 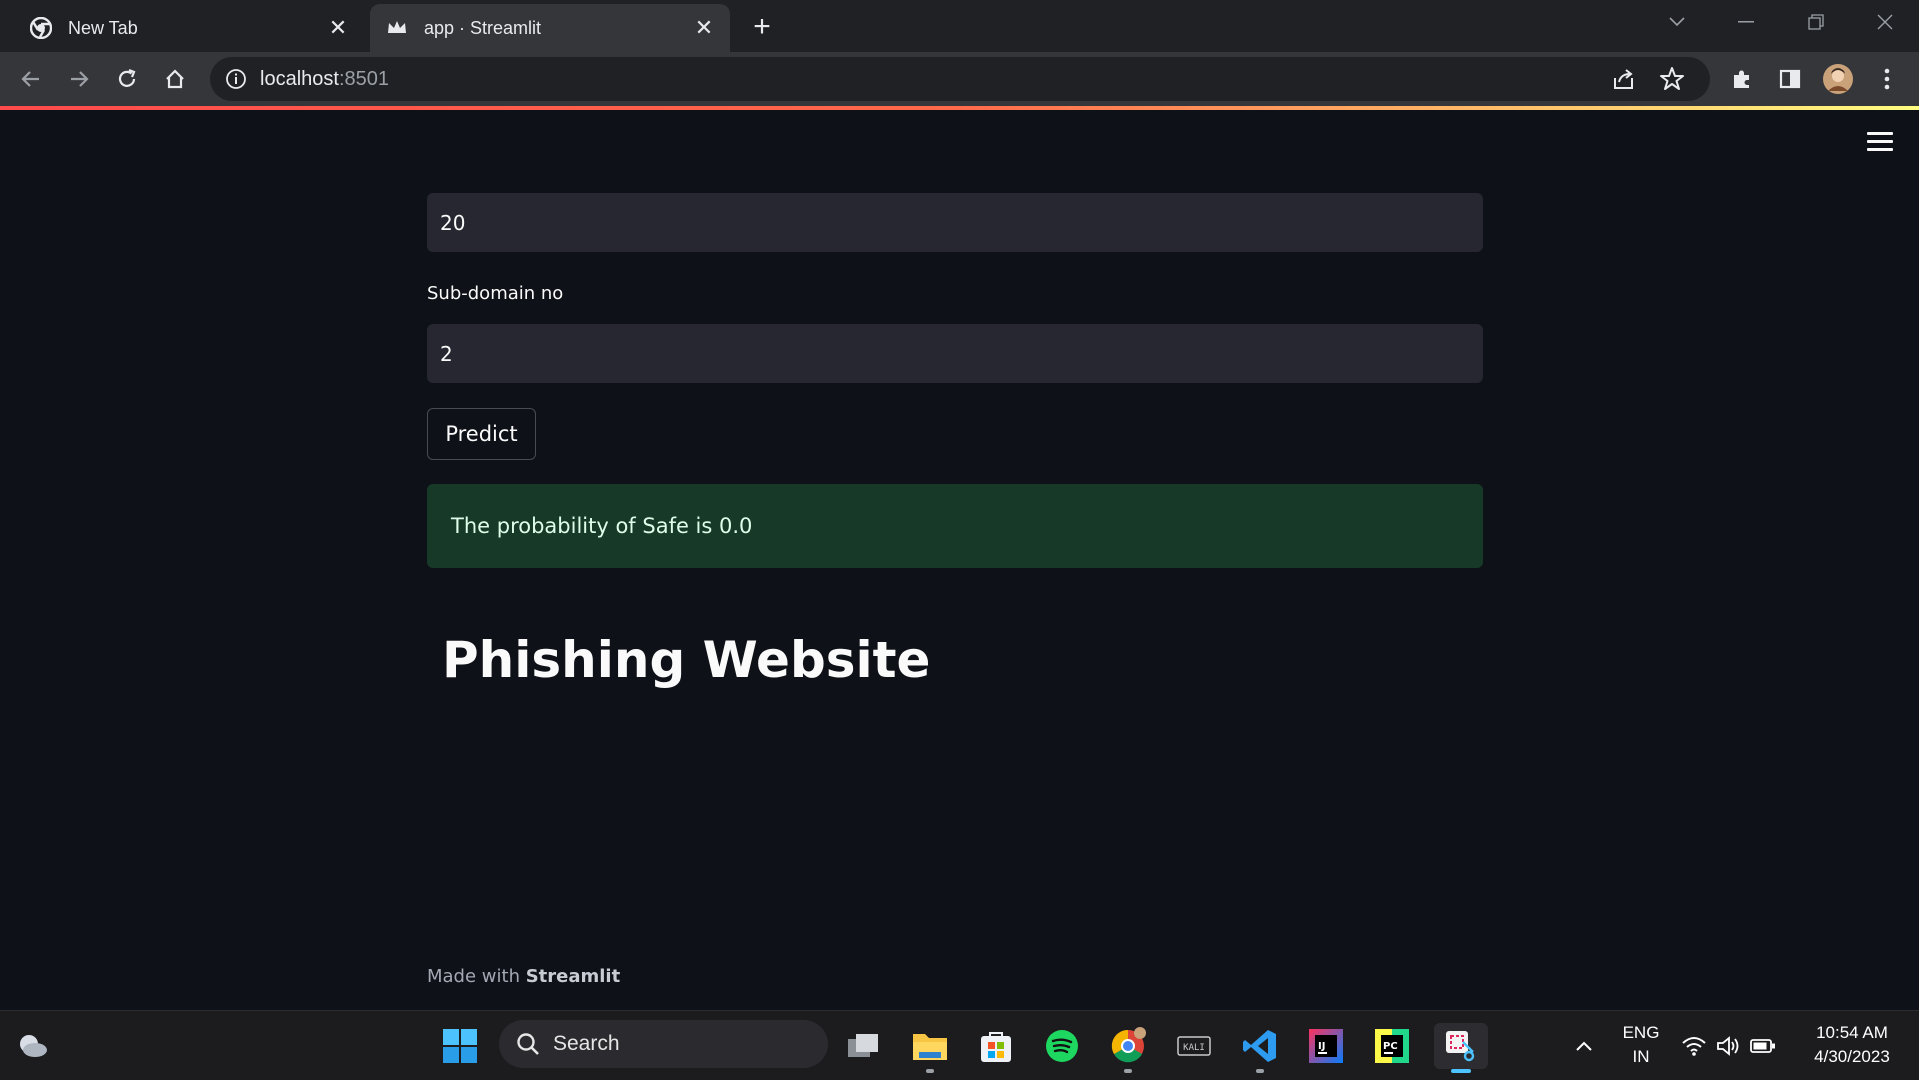 I want to click on tab-search-chevron-icon, so click(x=1677, y=22).